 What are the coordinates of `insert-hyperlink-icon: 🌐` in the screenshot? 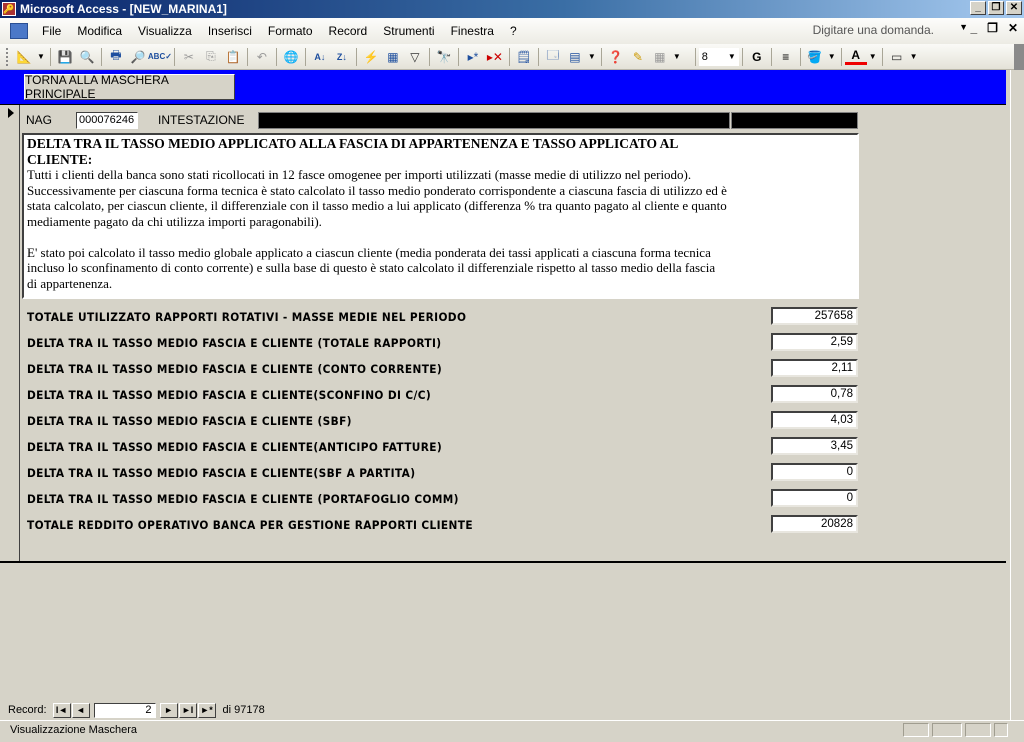 It's located at (291, 57).